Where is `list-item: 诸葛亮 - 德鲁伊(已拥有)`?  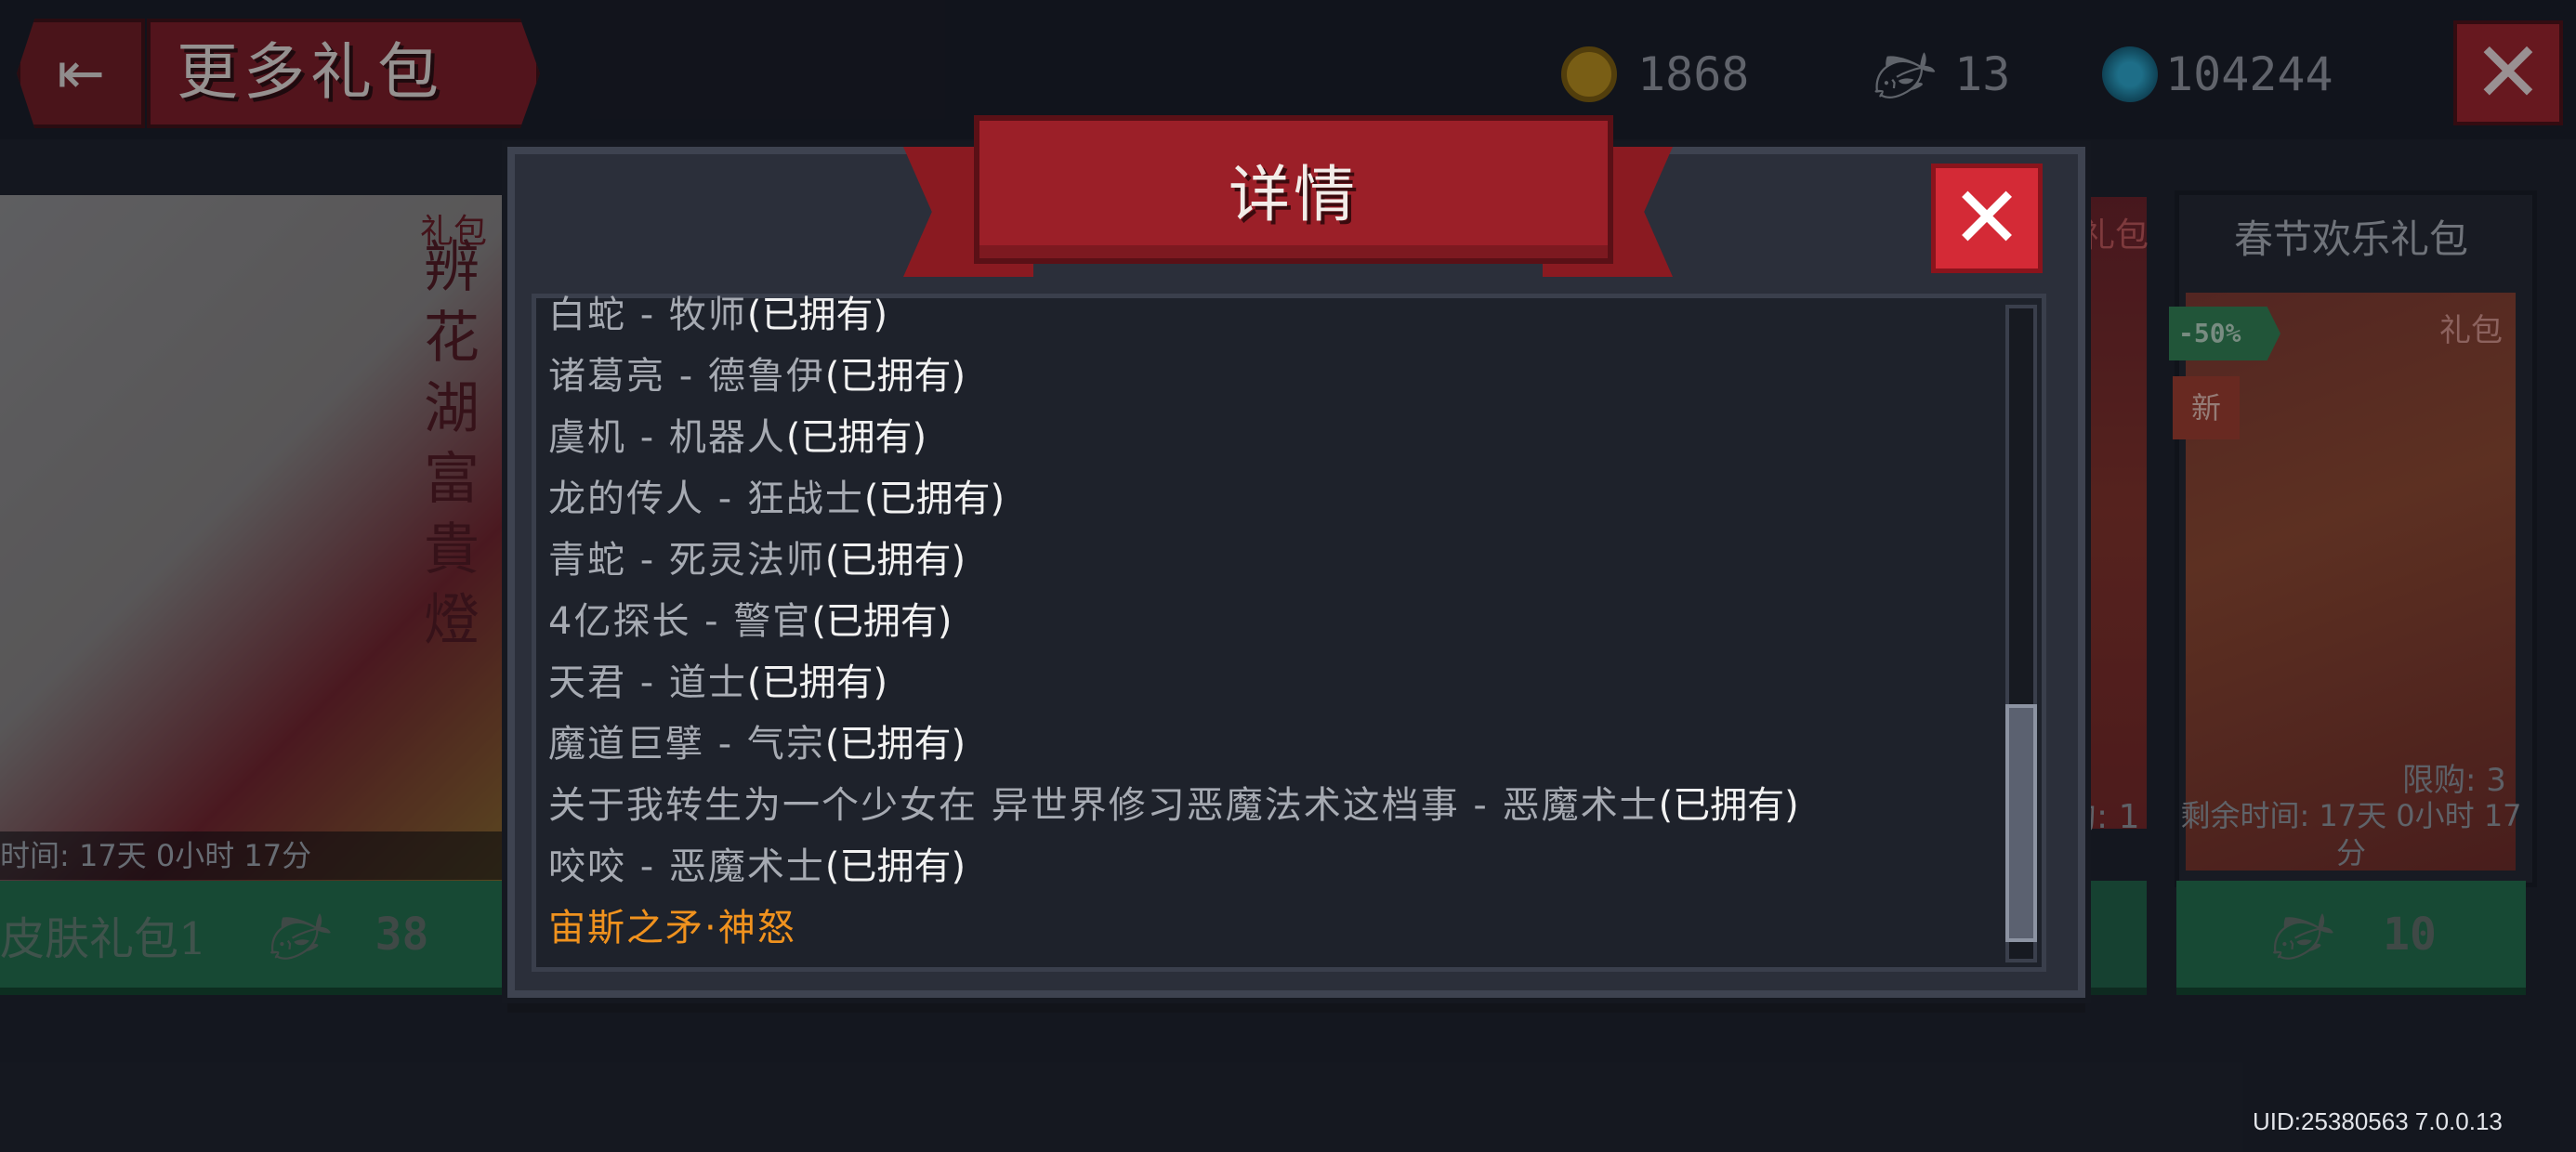 list-item: 诸葛亮 - 德鲁伊(已拥有) is located at coordinates (757, 376).